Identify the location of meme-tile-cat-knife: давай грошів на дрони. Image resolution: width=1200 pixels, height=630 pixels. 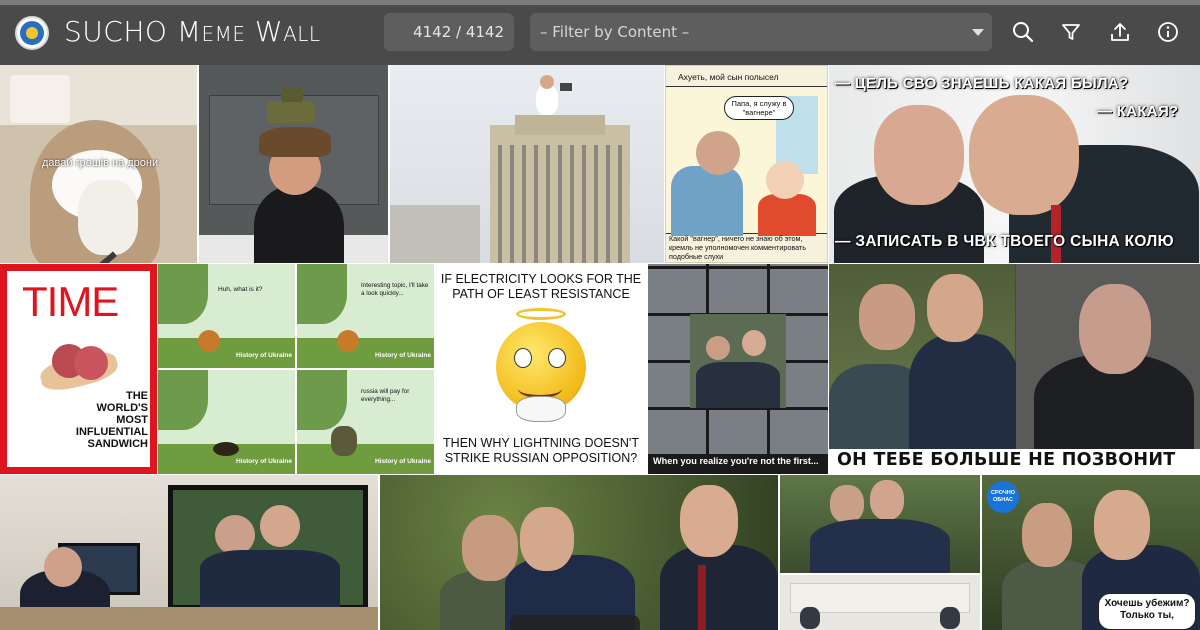
(98, 164).